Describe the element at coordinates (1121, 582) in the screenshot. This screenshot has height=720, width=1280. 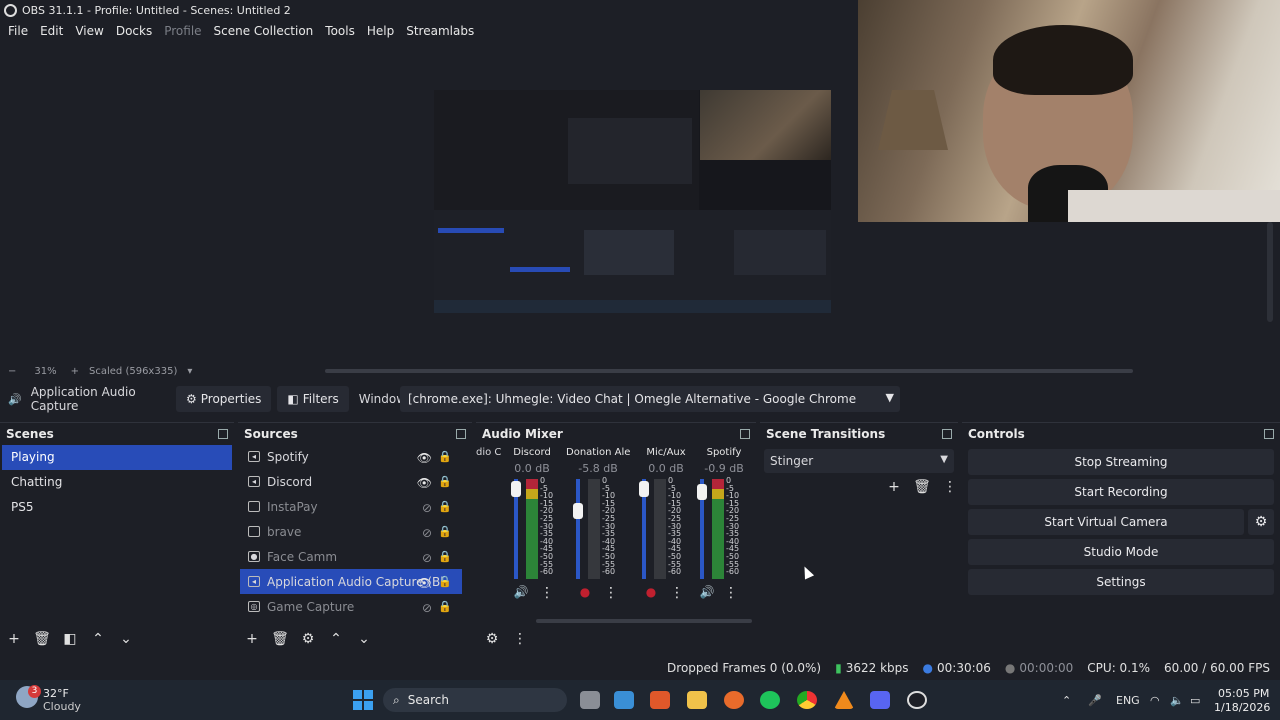
I see `settings-button: Settings` at that location.